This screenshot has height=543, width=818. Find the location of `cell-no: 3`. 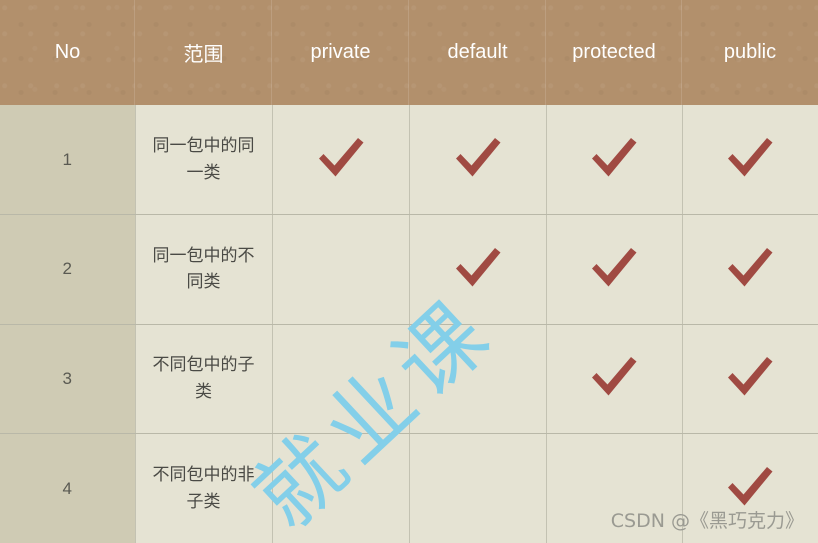

cell-no: 3 is located at coordinates (68, 379).